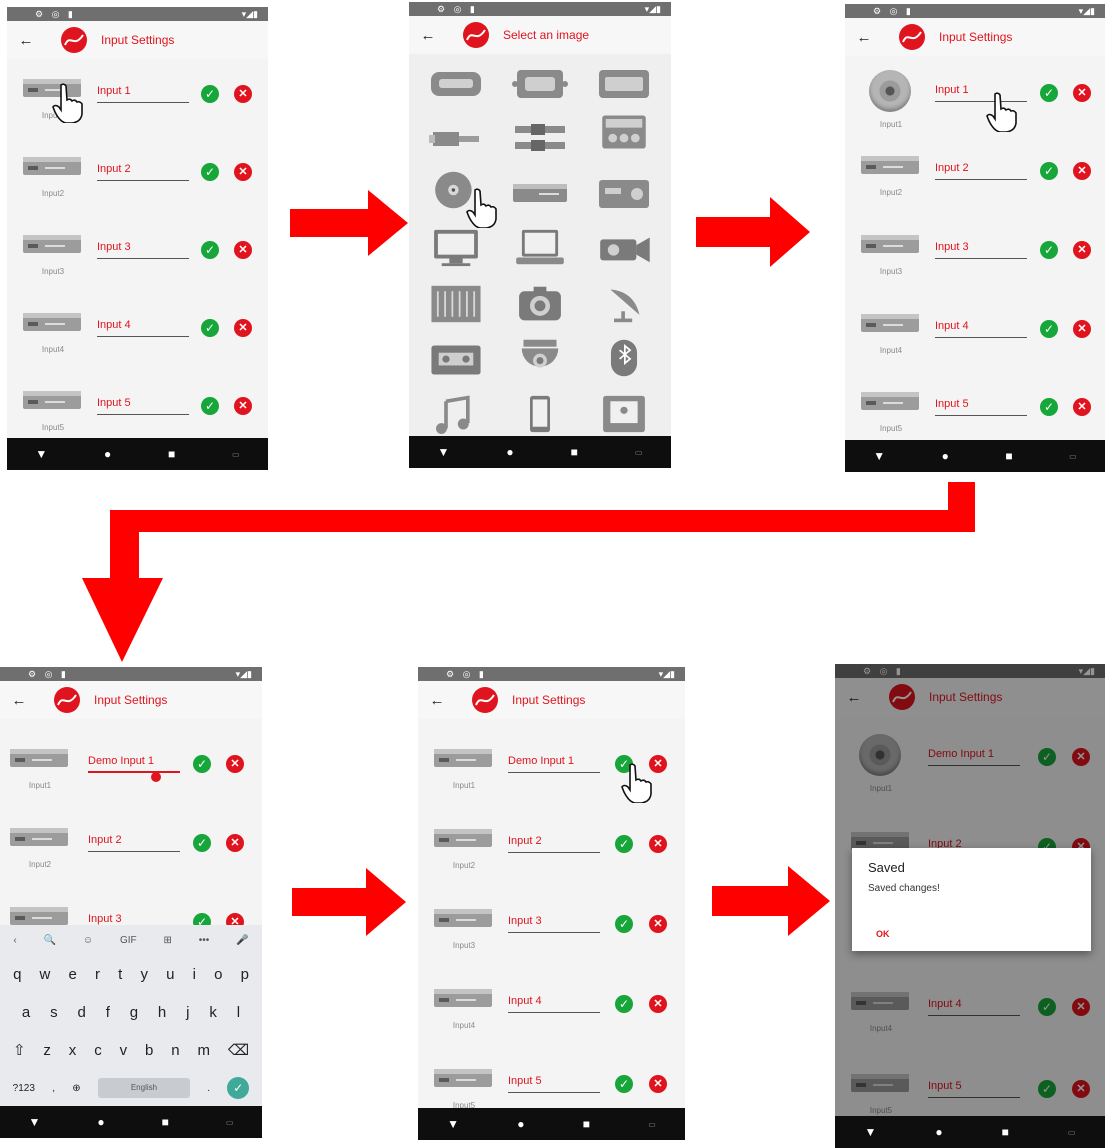  I want to click on key: n, so click(175, 1050).